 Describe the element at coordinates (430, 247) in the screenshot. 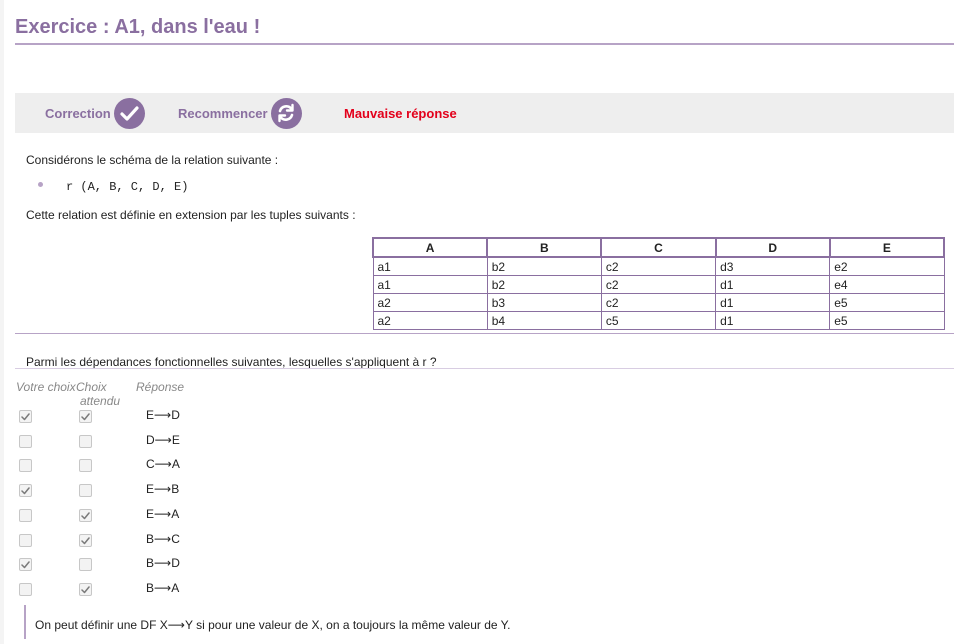

I see `table-header-cell: A` at that location.